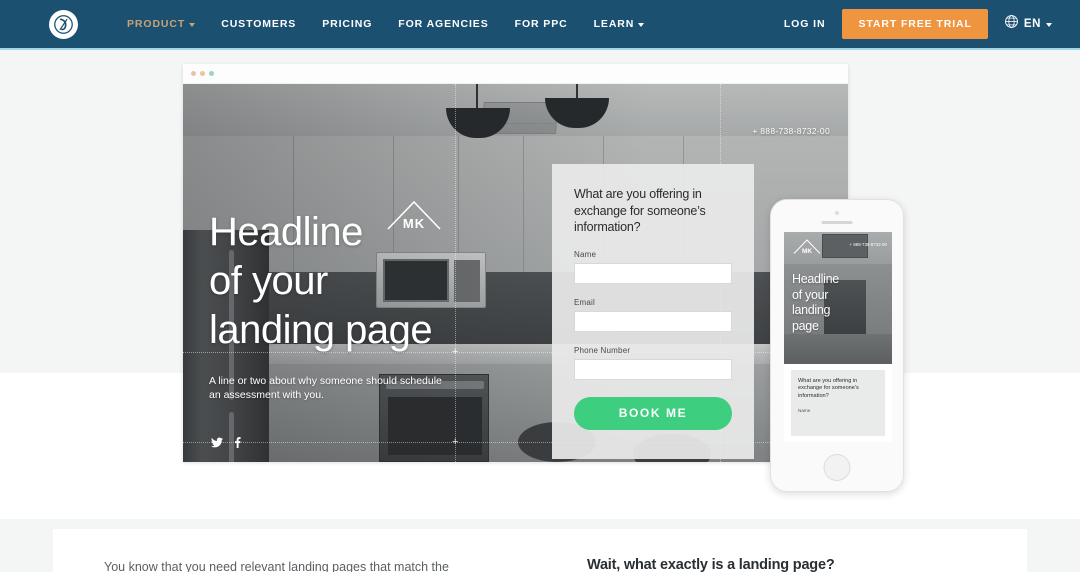 This screenshot has height=572, width=1080. I want to click on unbounce-logo-icon, so click(63, 24).